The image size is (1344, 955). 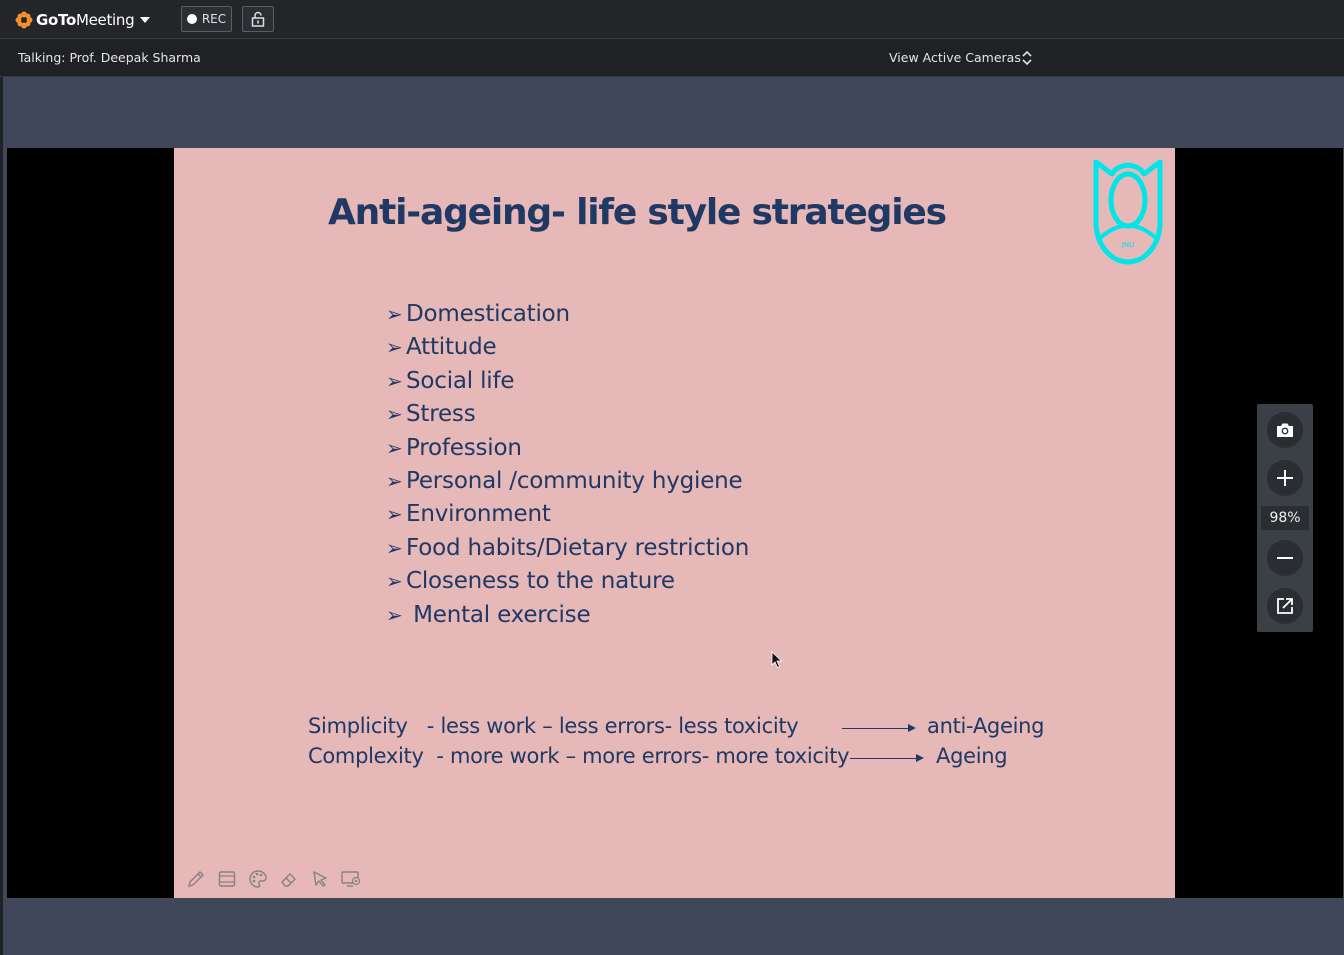 What do you see at coordinates (672, 19) in the screenshot?
I see `top-toolbar: GoTo Meeting REC` at bounding box center [672, 19].